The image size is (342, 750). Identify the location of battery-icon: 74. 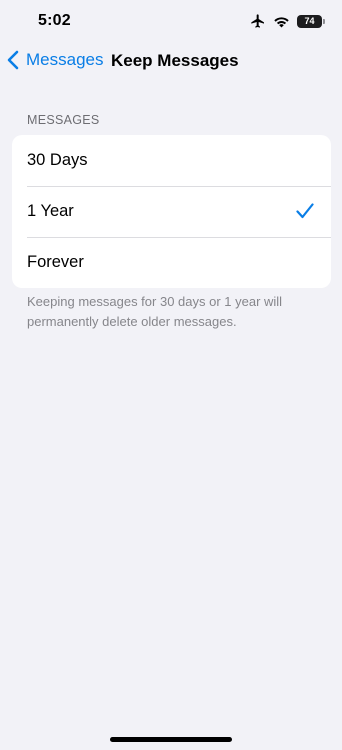
(311, 21).